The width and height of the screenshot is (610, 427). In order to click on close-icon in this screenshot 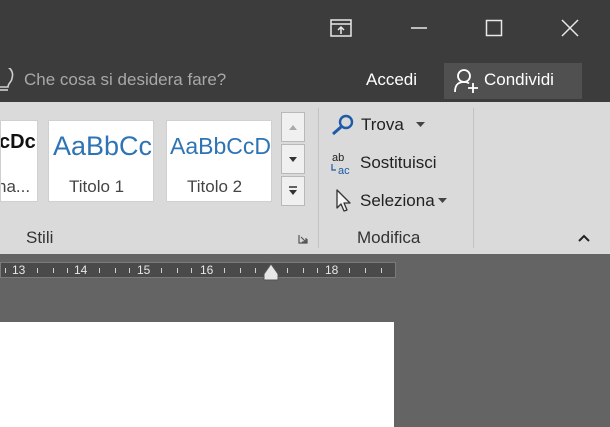, I will do `click(570, 28)`.